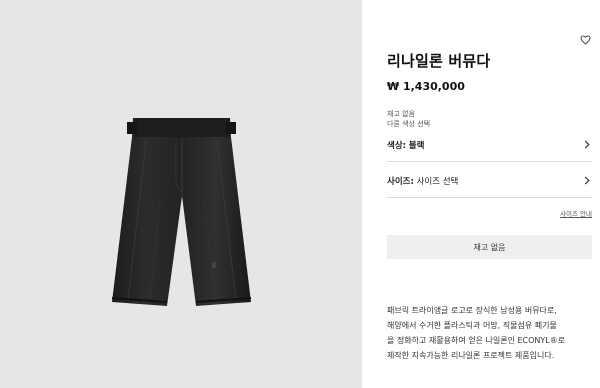  I want to click on description-line: 해양에서 수거한 플라스틱과 어망, 직물섬유 폐기물, so click(472, 325).